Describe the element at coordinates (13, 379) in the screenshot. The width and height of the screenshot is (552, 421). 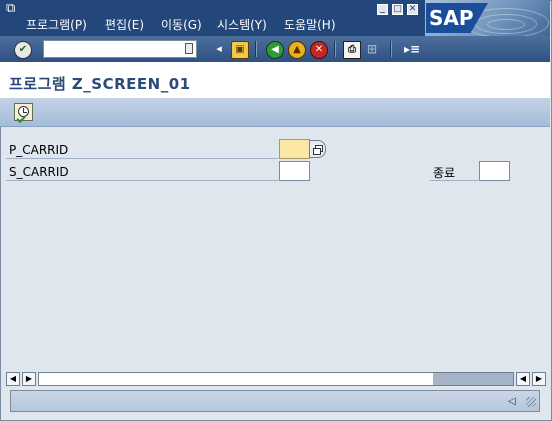
I see `scroll-left-icon: ◀` at that location.